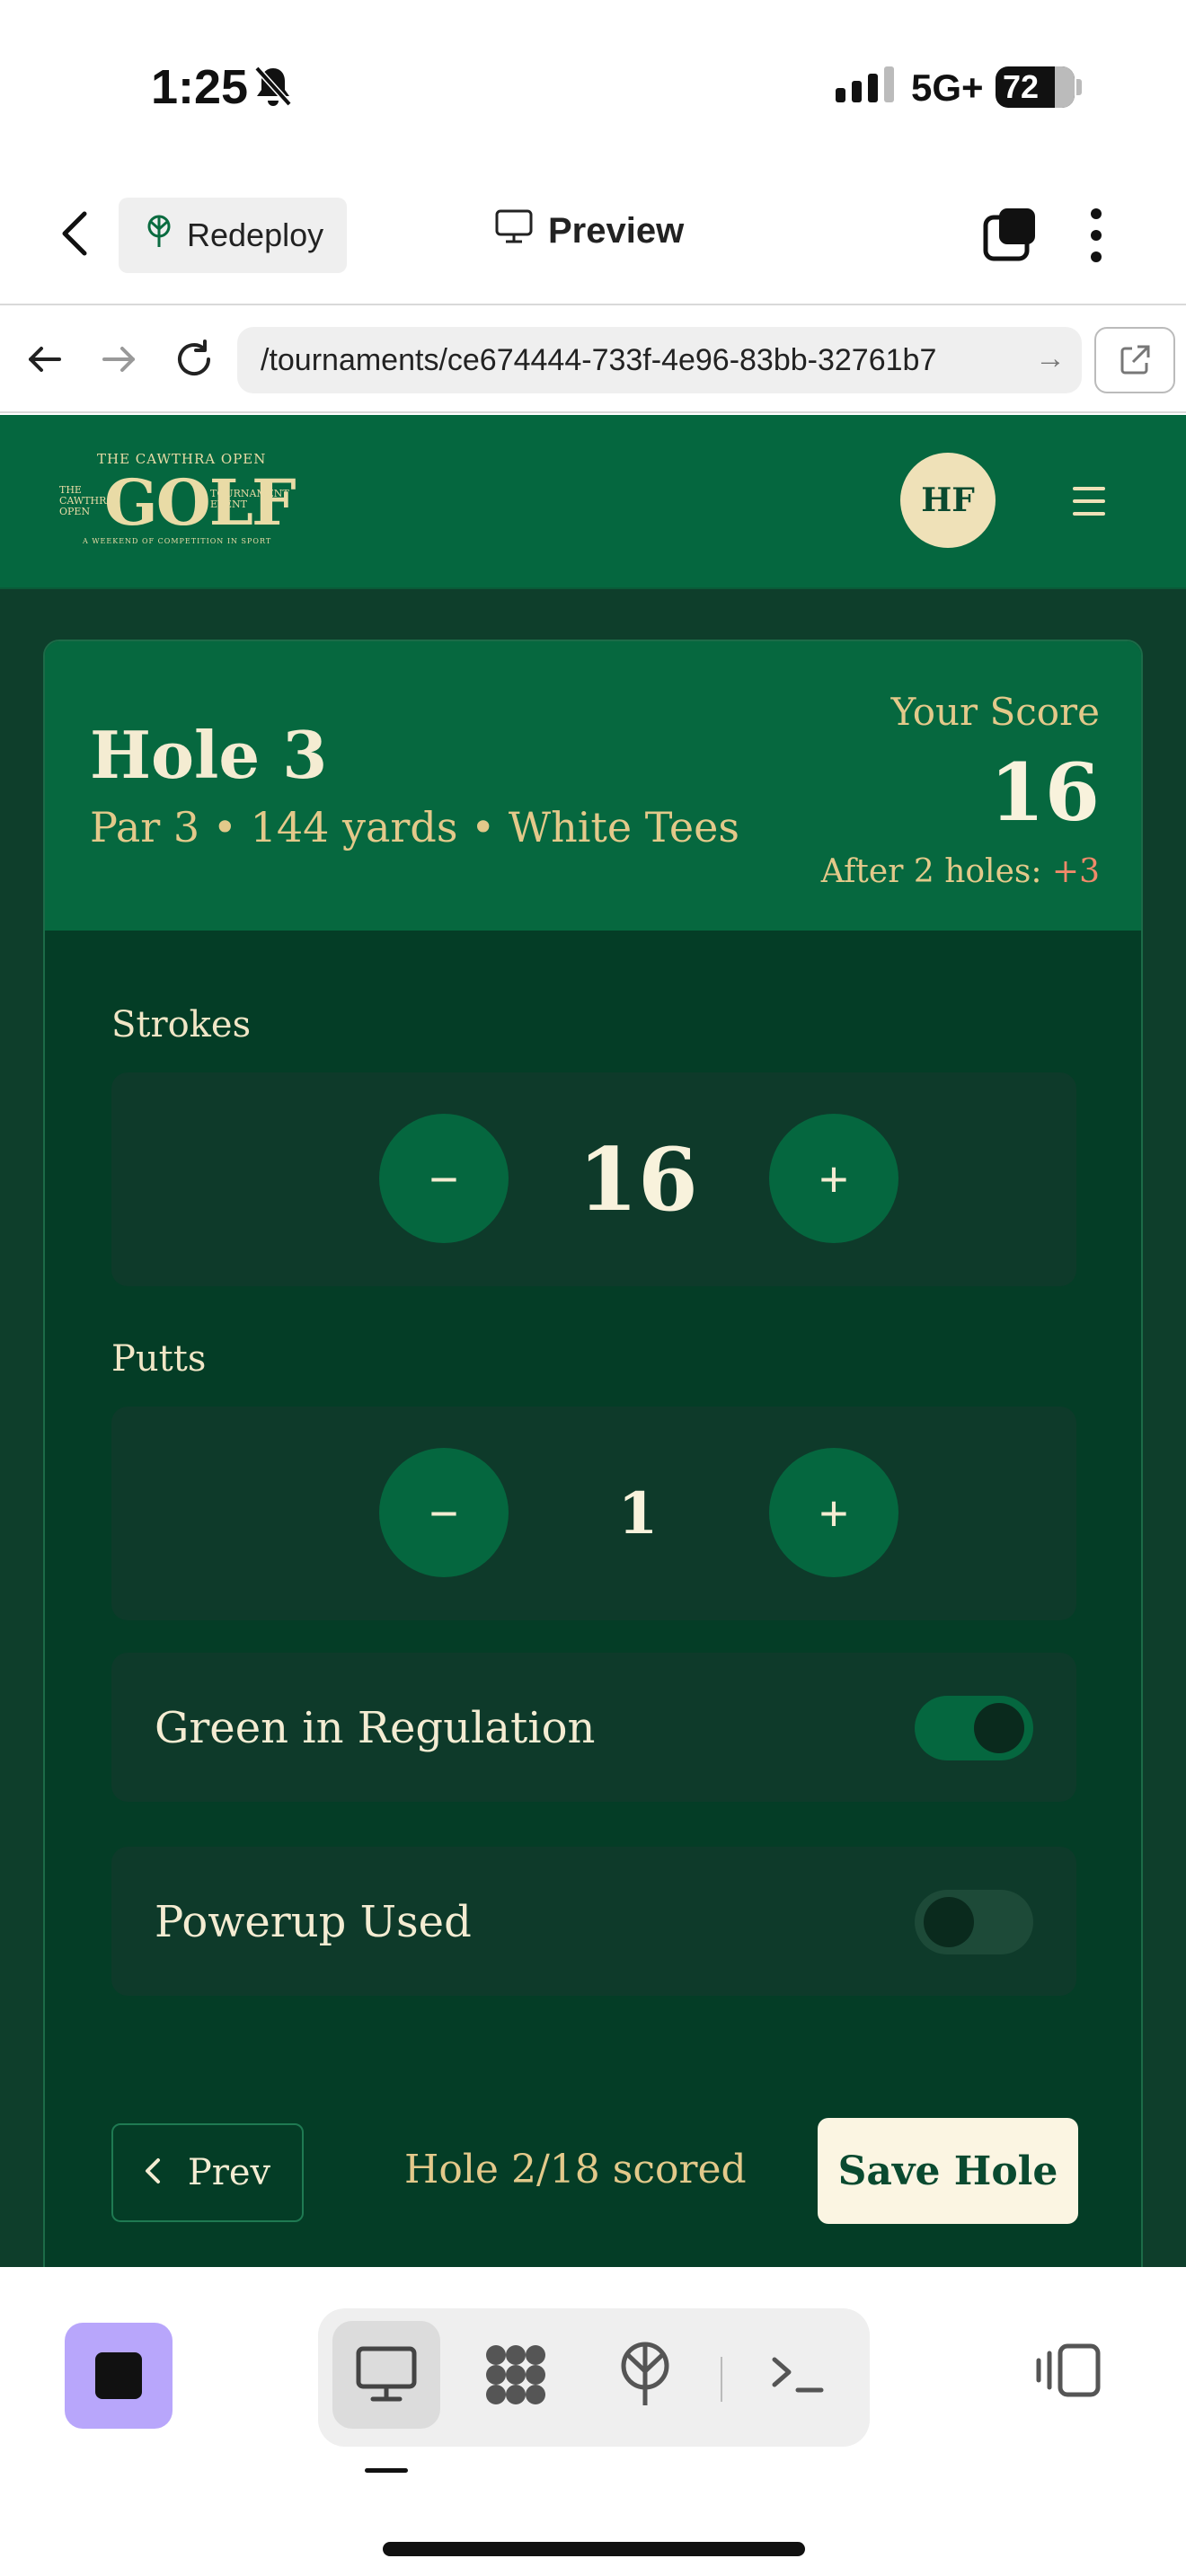  Describe the element at coordinates (1134, 360) in the screenshot. I see `open-external-icon` at that location.